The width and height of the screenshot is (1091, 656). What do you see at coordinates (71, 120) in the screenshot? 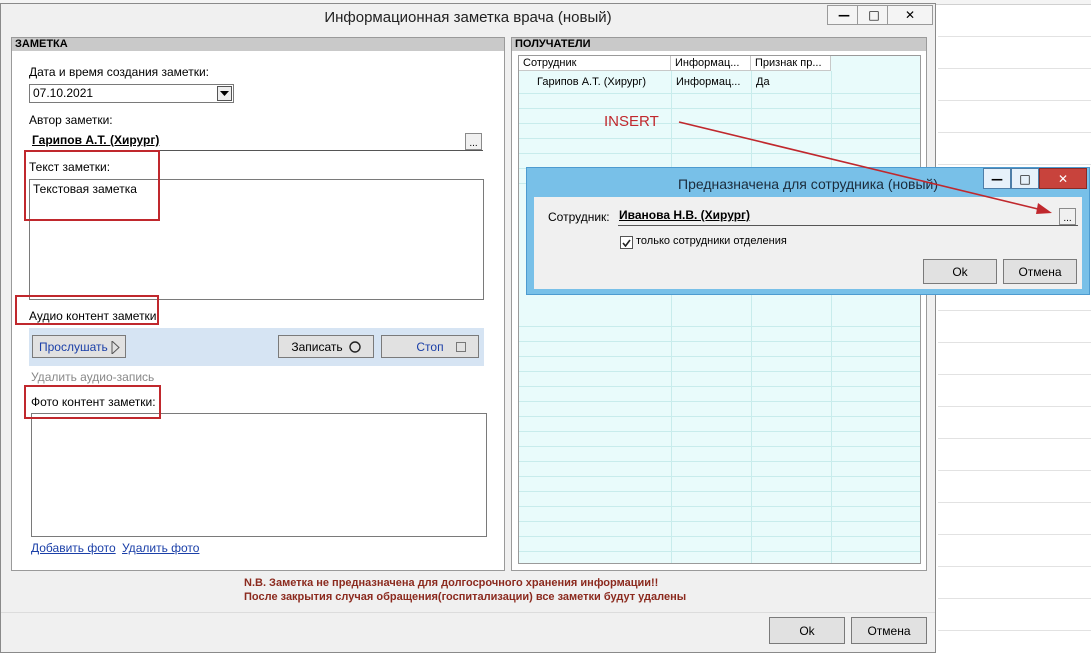
I see `author-label: Автор заметки:` at bounding box center [71, 120].